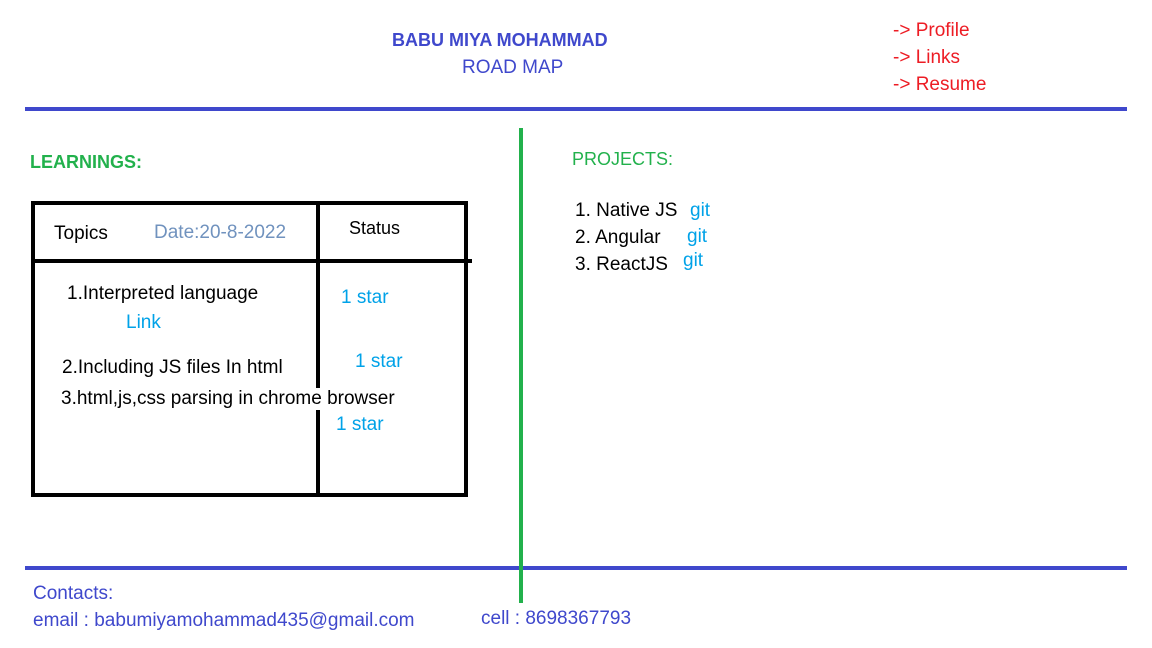 This screenshot has width=1152, height=648. I want to click on topic-2: 2.Including JS files In html, so click(172, 368).